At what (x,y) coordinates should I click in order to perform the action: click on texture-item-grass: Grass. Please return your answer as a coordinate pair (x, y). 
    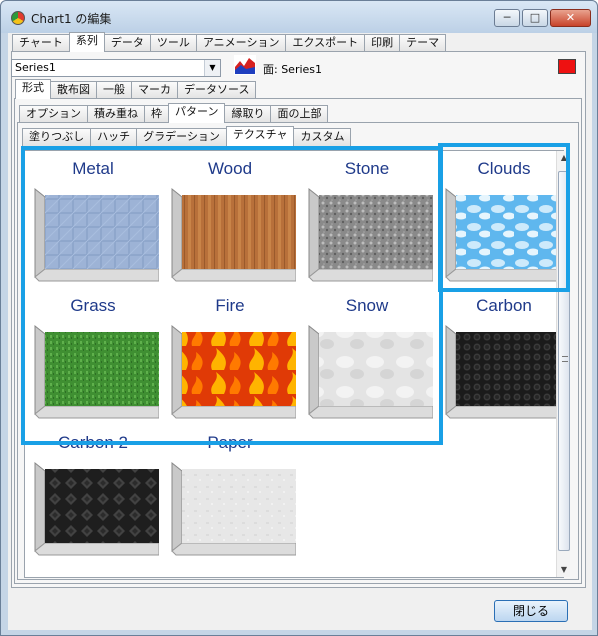
    Looking at the image, I should click on (93, 357).